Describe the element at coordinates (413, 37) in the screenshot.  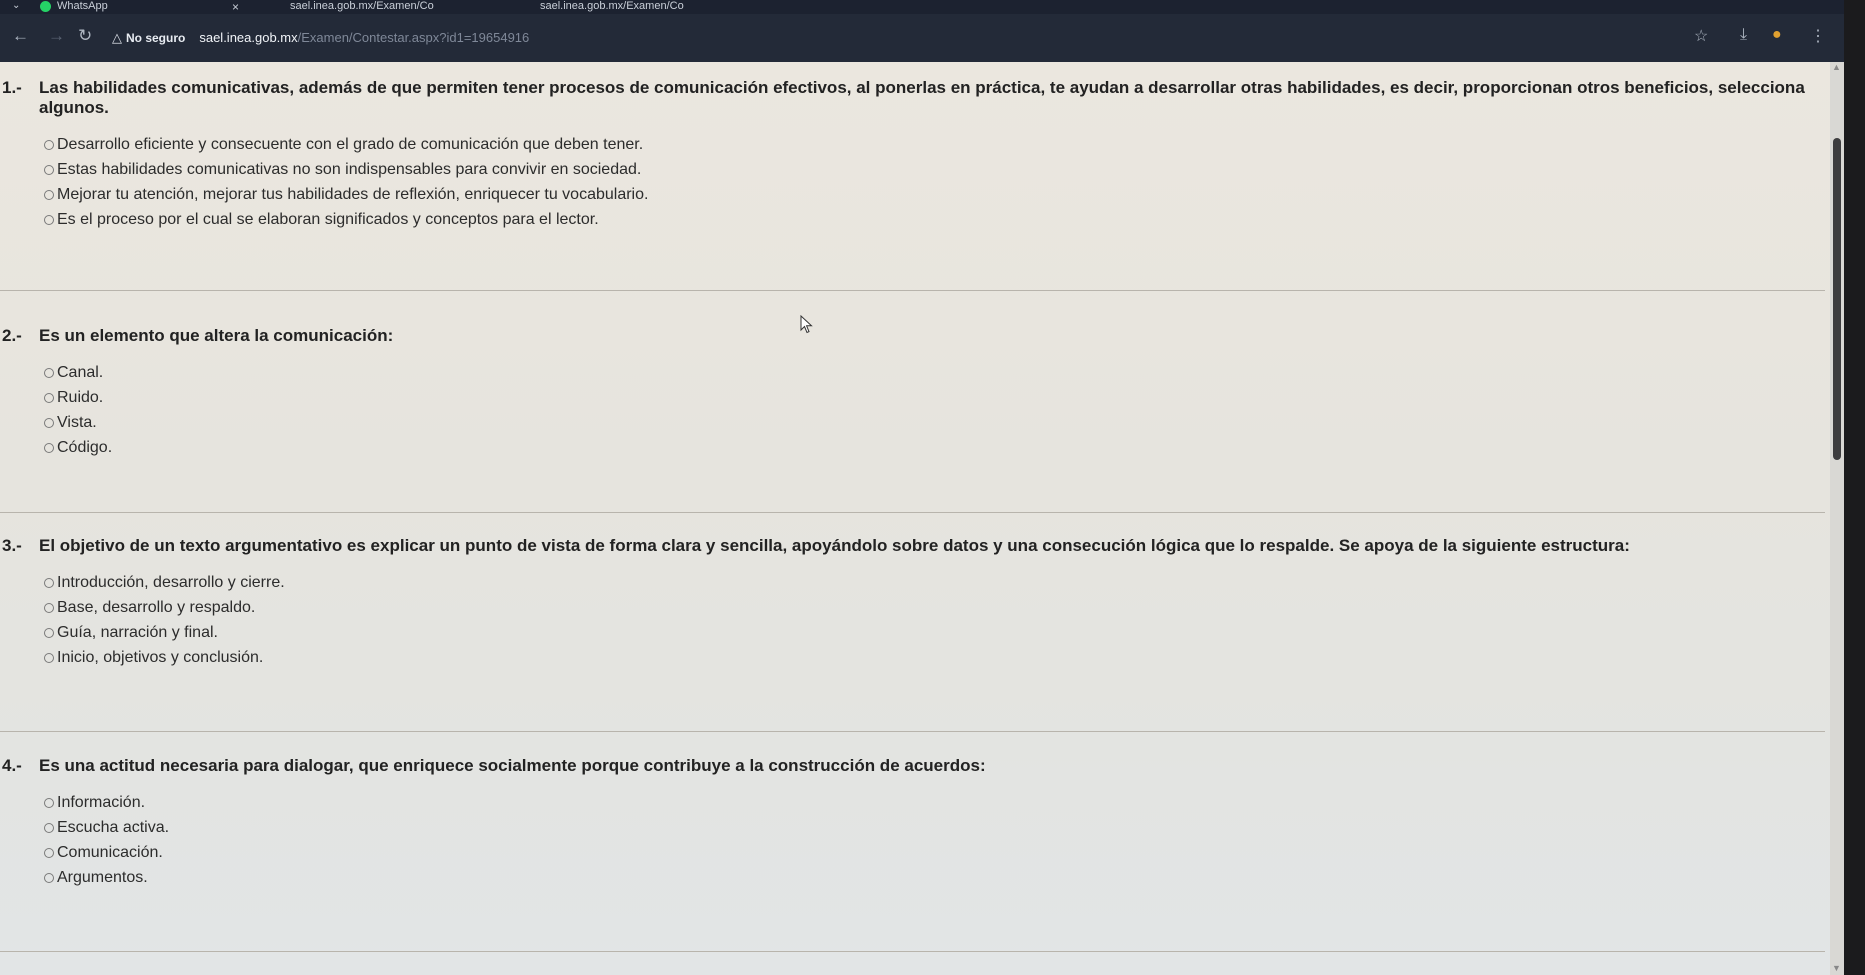
I see `url-path: /Examen/Contestar.aspx?id1=19654916` at that location.